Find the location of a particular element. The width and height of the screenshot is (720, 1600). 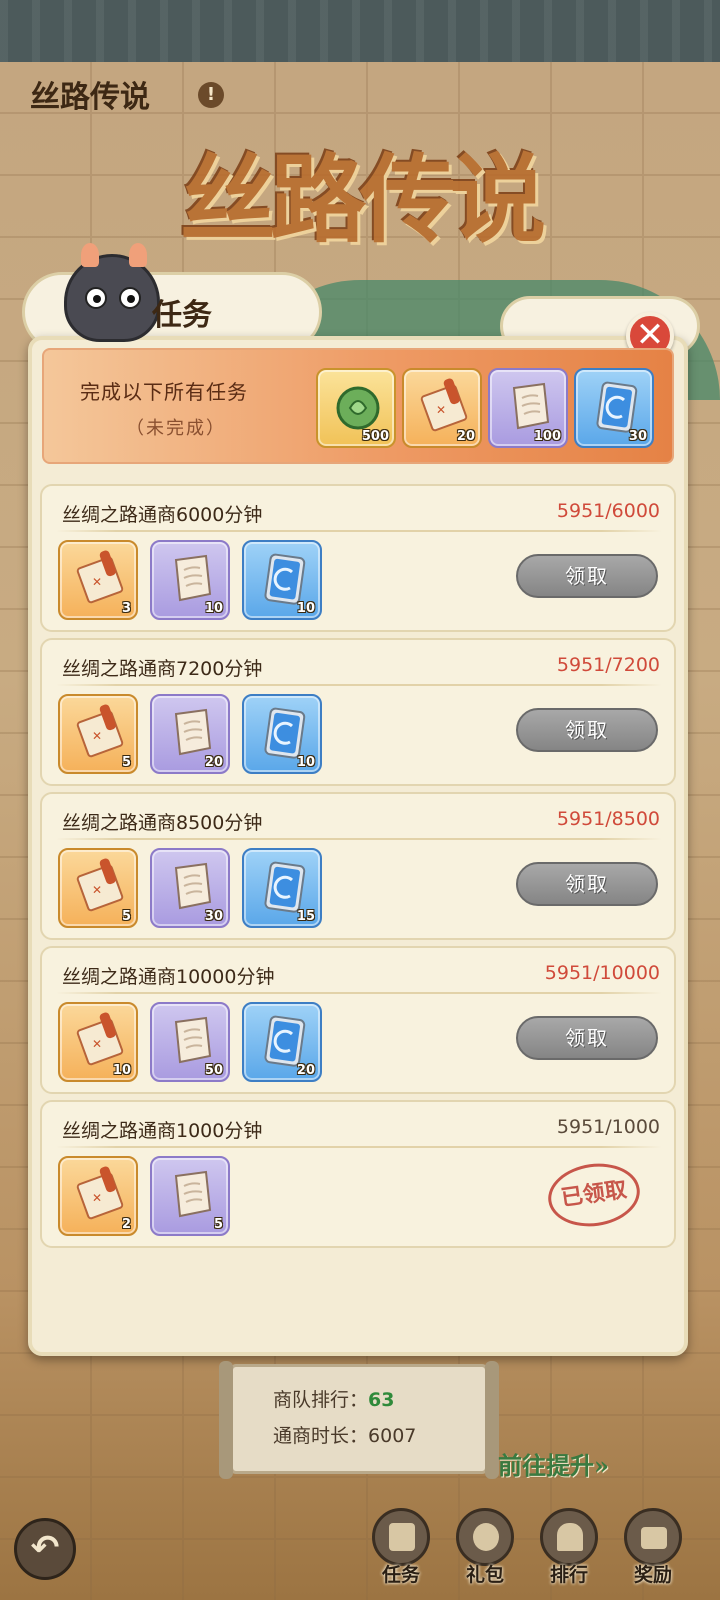

reward-tile: 5 is located at coordinates (190, 1196).